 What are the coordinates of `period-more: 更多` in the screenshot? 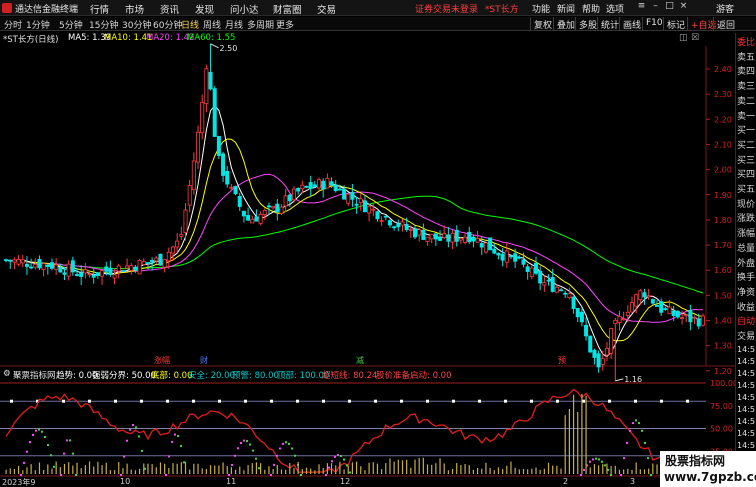 It's located at (285, 24).